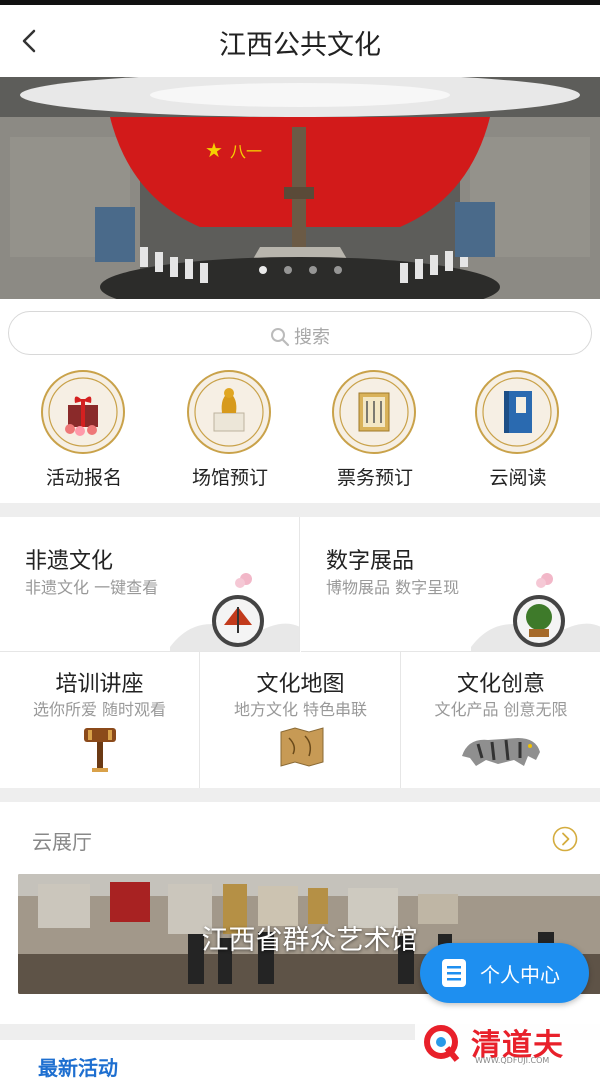 The height and width of the screenshot is (1081, 600). I want to click on page-title: 江西公共文化, so click(300, 45).